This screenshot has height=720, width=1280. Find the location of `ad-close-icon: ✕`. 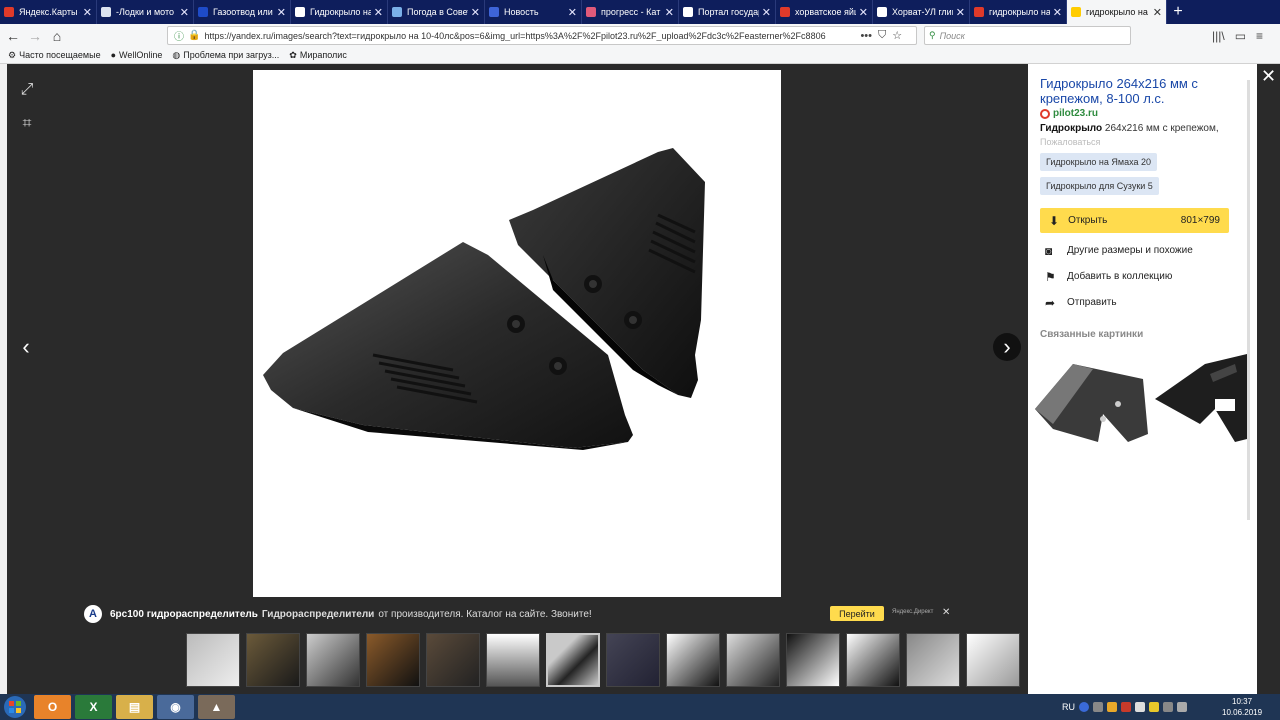

ad-close-icon: ✕ is located at coordinates (946, 612).